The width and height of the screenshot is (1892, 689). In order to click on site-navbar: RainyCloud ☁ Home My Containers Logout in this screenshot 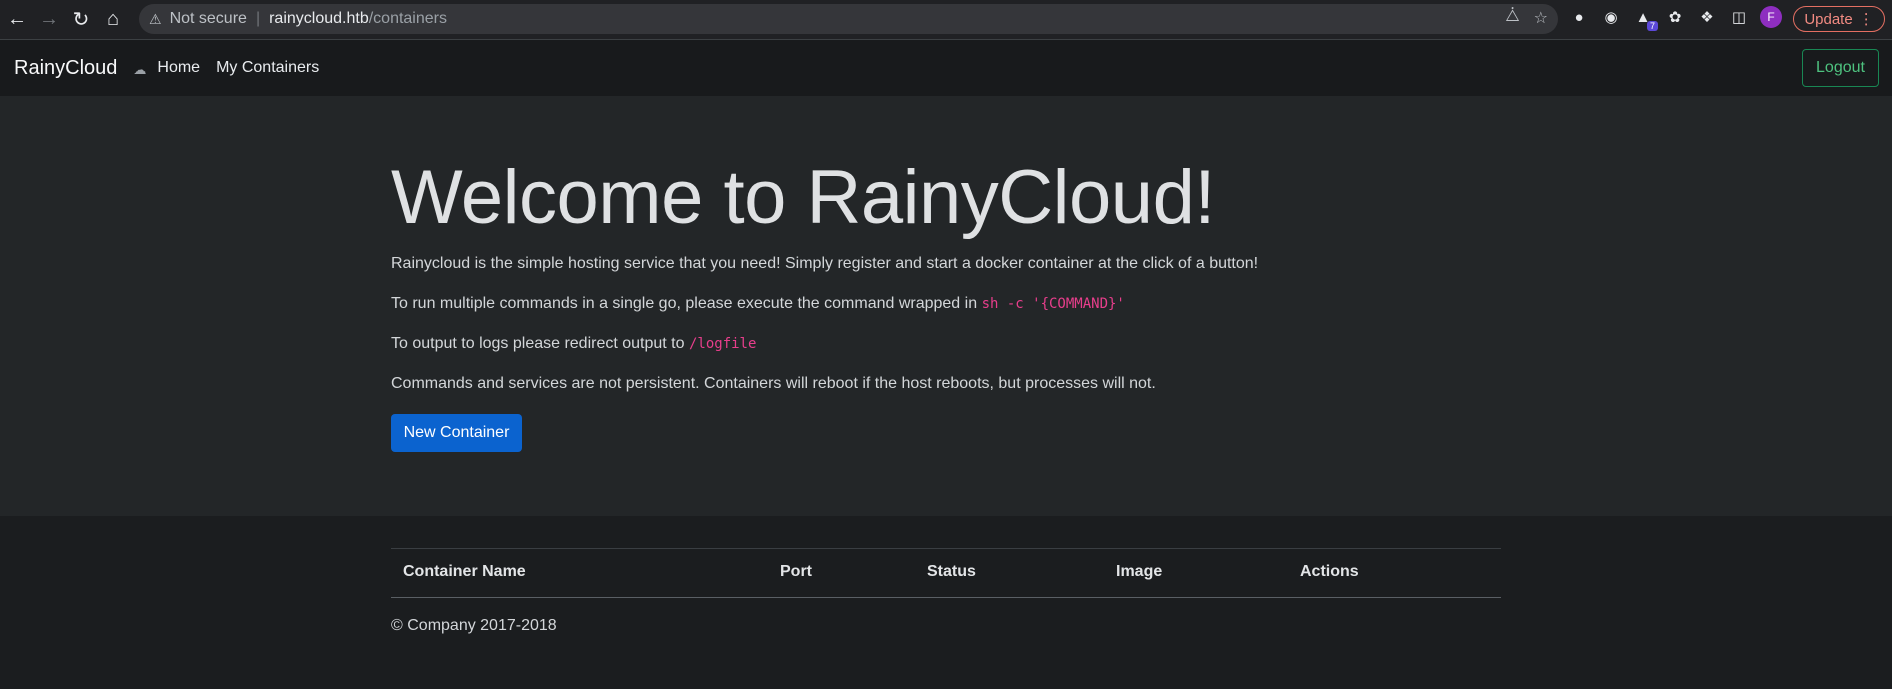, I will do `click(946, 68)`.